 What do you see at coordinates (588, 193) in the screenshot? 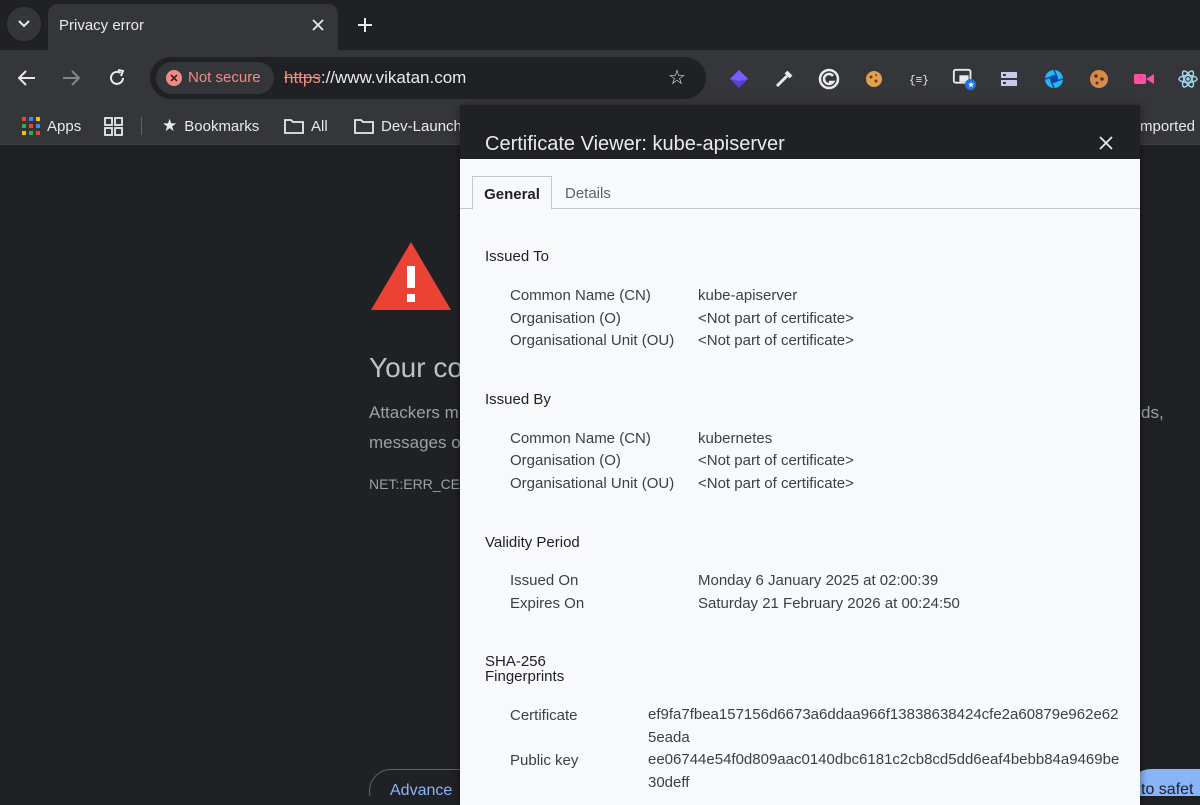
I see `tab-details: Details` at bounding box center [588, 193].